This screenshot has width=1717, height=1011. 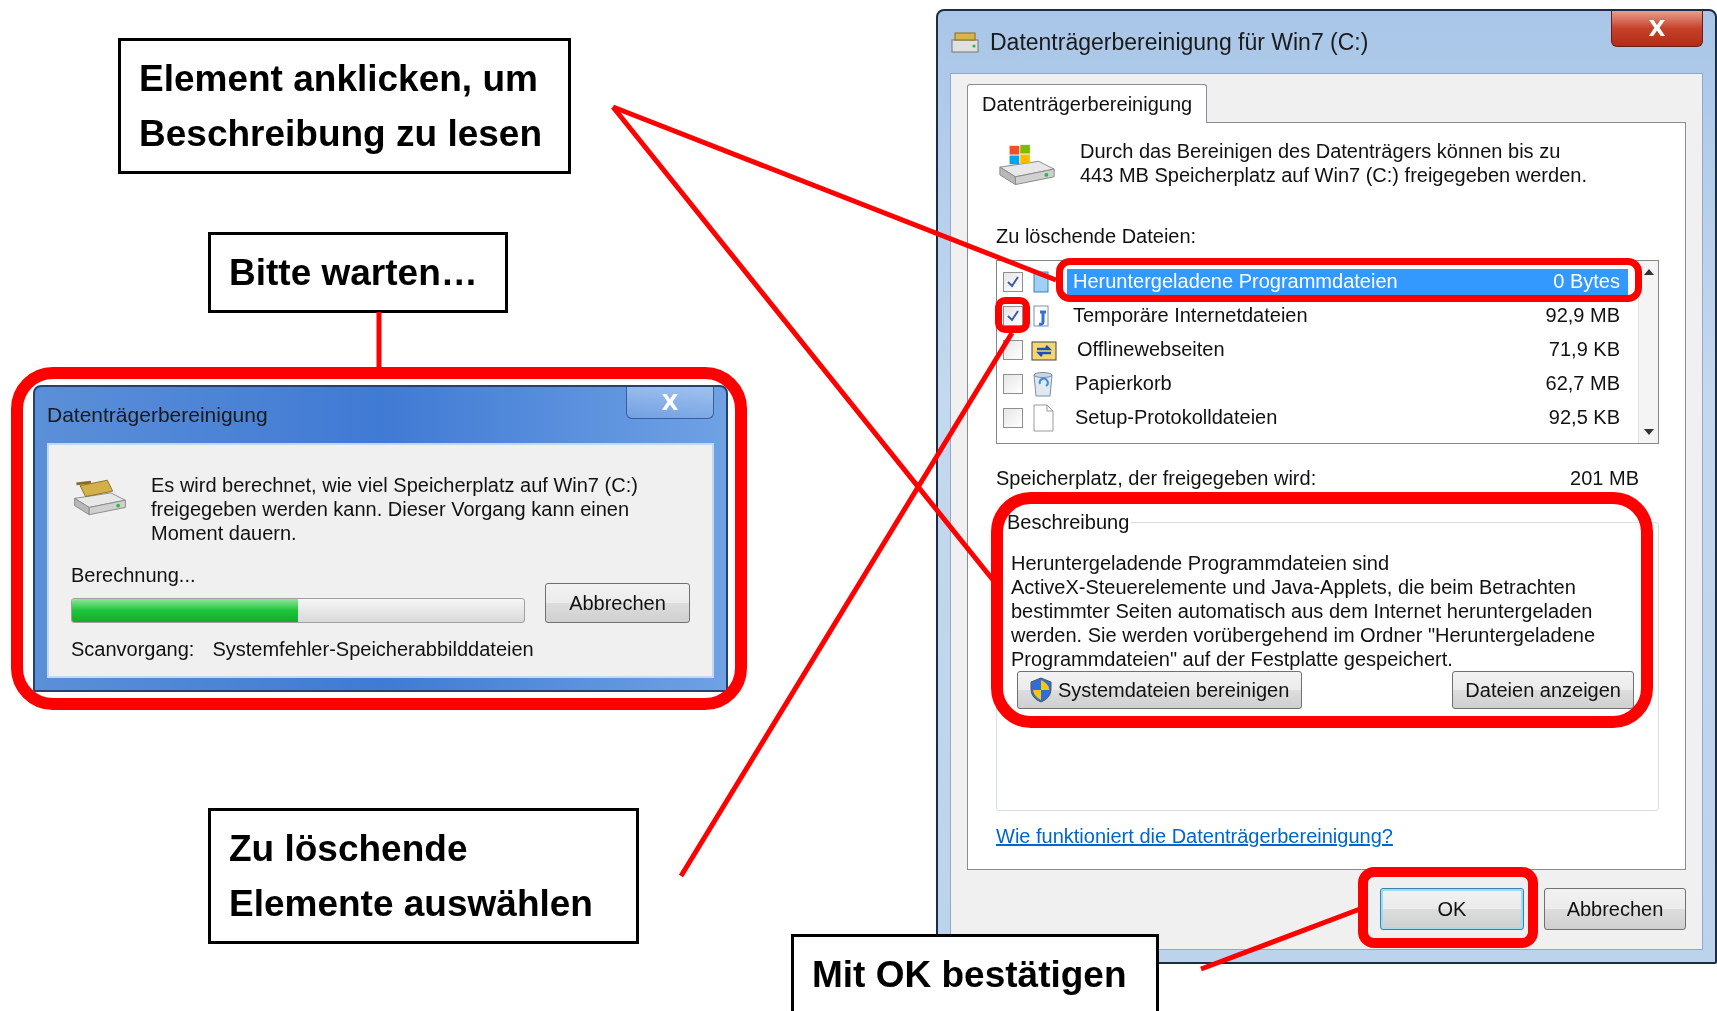 What do you see at coordinates (1304, 611) in the screenshot?
I see `description-text: Heruntergeladende Programmdateien sind ActiveX-Steuerelemente und Java-Applets, die beim Betrachten bestimmter Seiten automatisch aus dem Internet heruntergeladen werden. Sie werden vorübergehend im Ordner "Heruntergeladene Programmdateien" auf der Festplatte gespeichert.` at bounding box center [1304, 611].